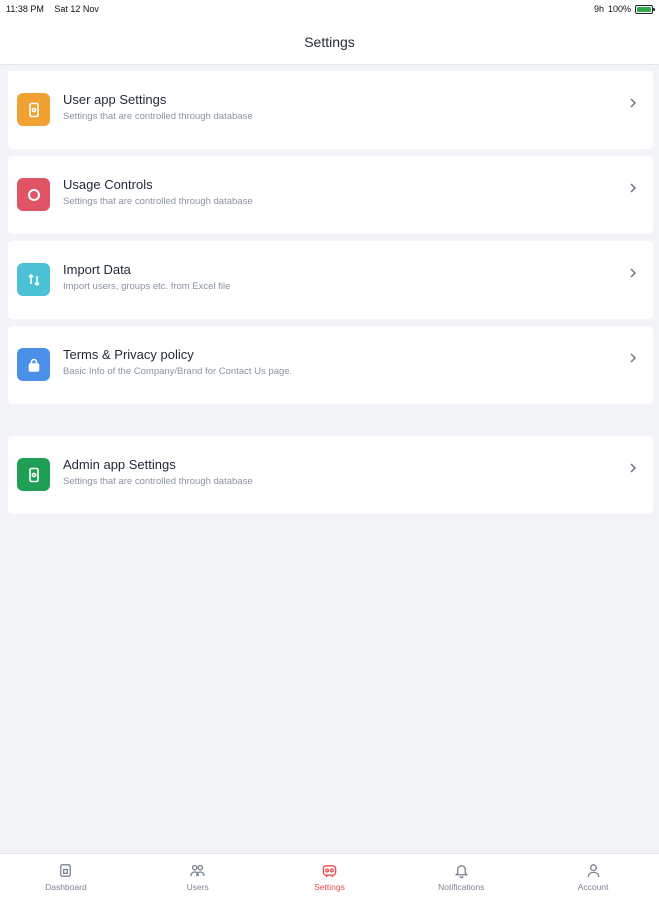 The image size is (659, 900). Describe the element at coordinates (97, 269) in the screenshot. I see `settings-item-title: Import Data` at that location.